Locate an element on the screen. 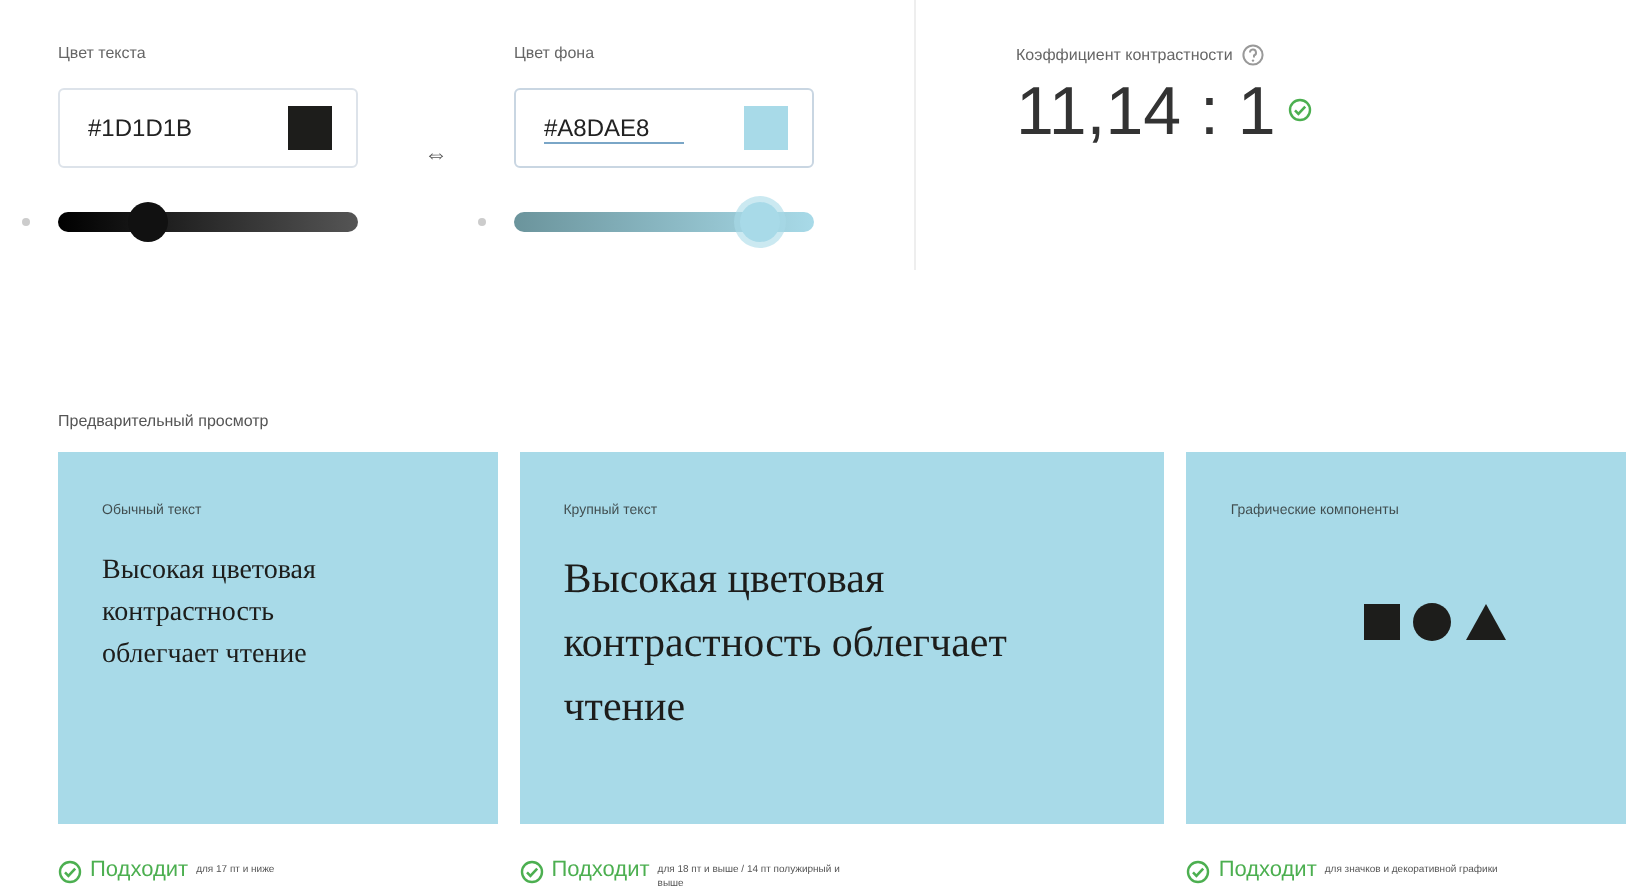 The image size is (1626, 892). color-input-field: #1D1D1B is located at coordinates (208, 128).